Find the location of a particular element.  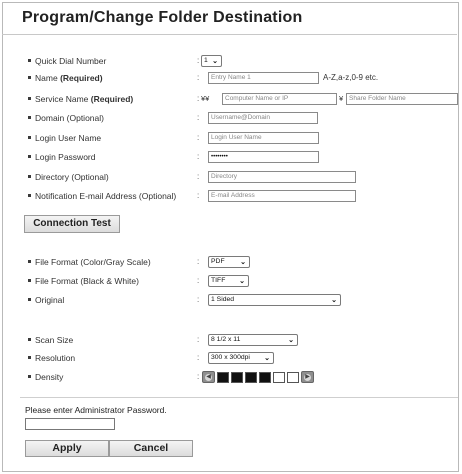

original-select: 1 Sided ⌄ is located at coordinates (274, 300).